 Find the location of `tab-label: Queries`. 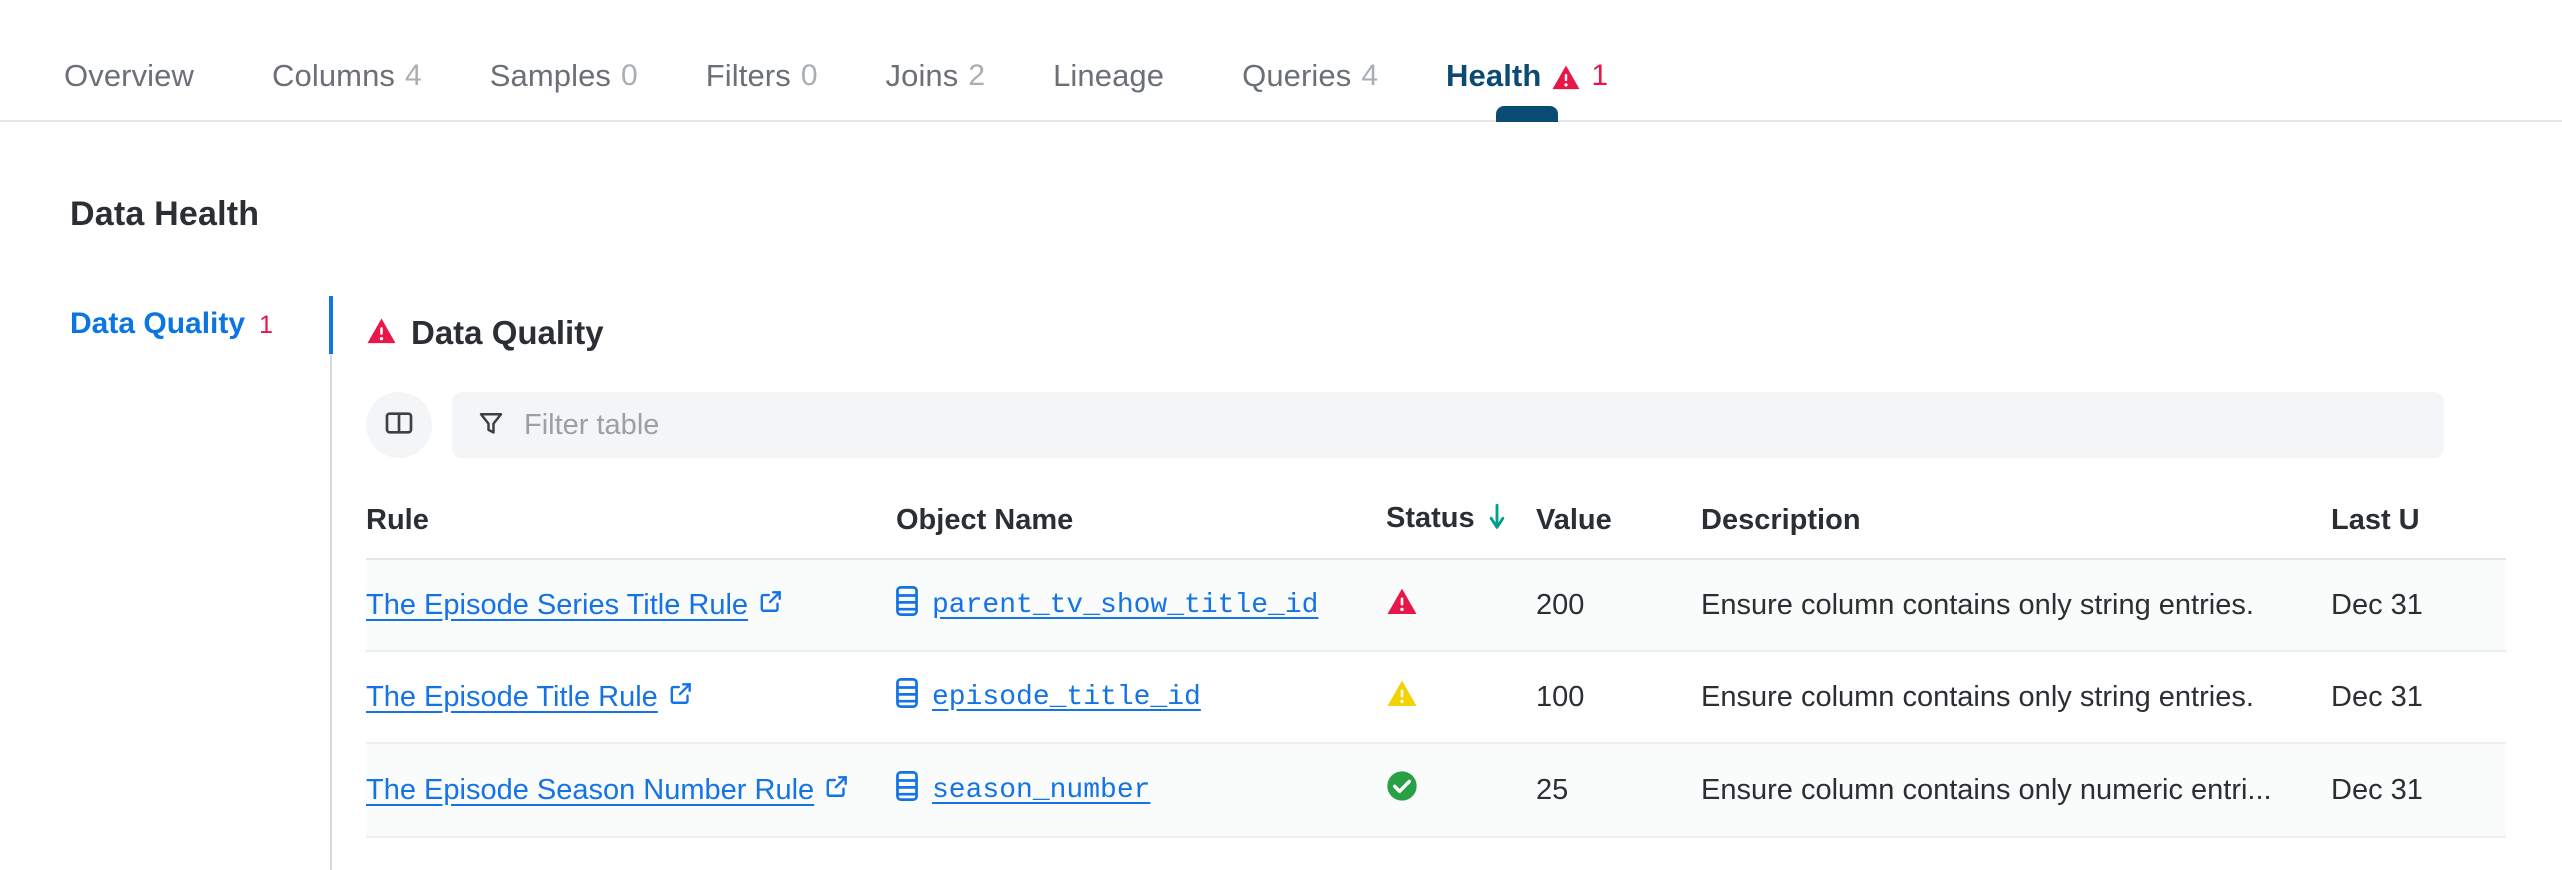

tab-label: Queries is located at coordinates (1297, 75).